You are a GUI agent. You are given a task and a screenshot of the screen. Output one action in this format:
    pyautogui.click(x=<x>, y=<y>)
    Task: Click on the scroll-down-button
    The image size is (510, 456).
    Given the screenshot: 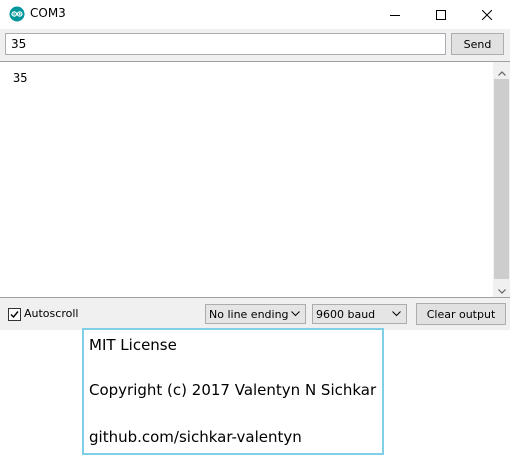 What is the action you would take?
    pyautogui.click(x=501, y=288)
    